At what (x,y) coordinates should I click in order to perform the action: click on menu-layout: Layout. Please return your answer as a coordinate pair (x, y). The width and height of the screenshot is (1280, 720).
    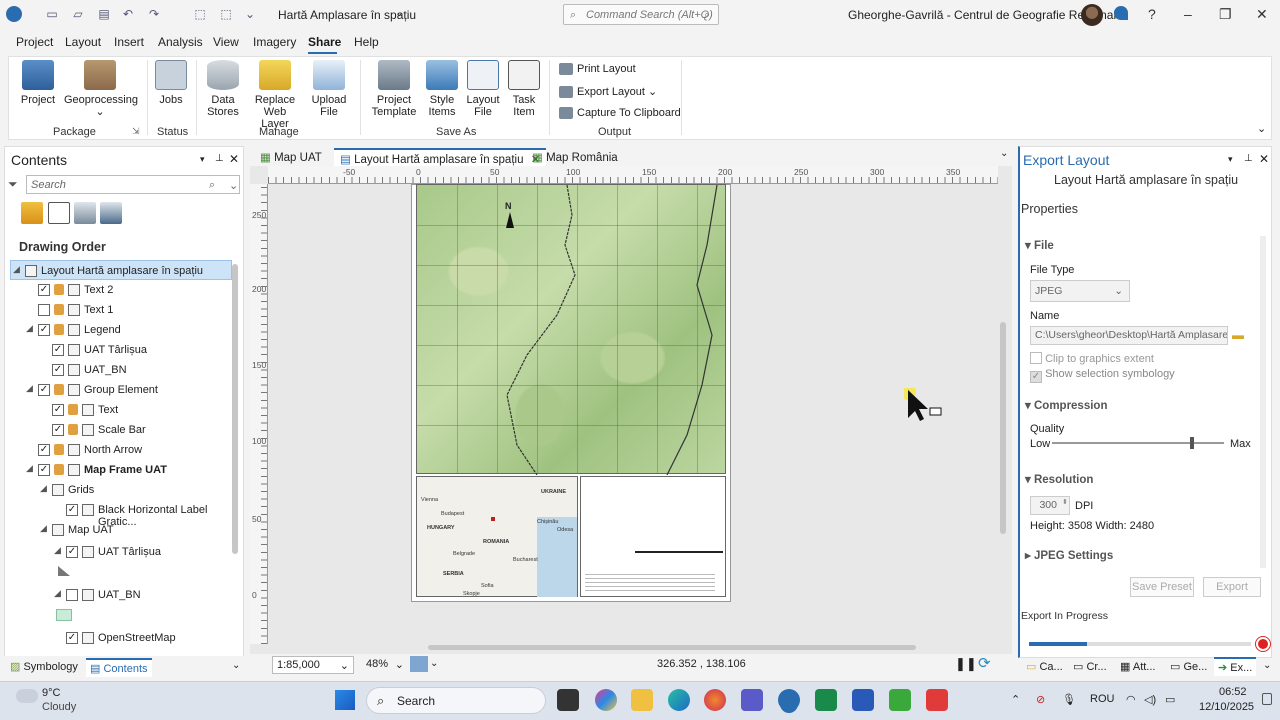
    Looking at the image, I should click on (83, 42).